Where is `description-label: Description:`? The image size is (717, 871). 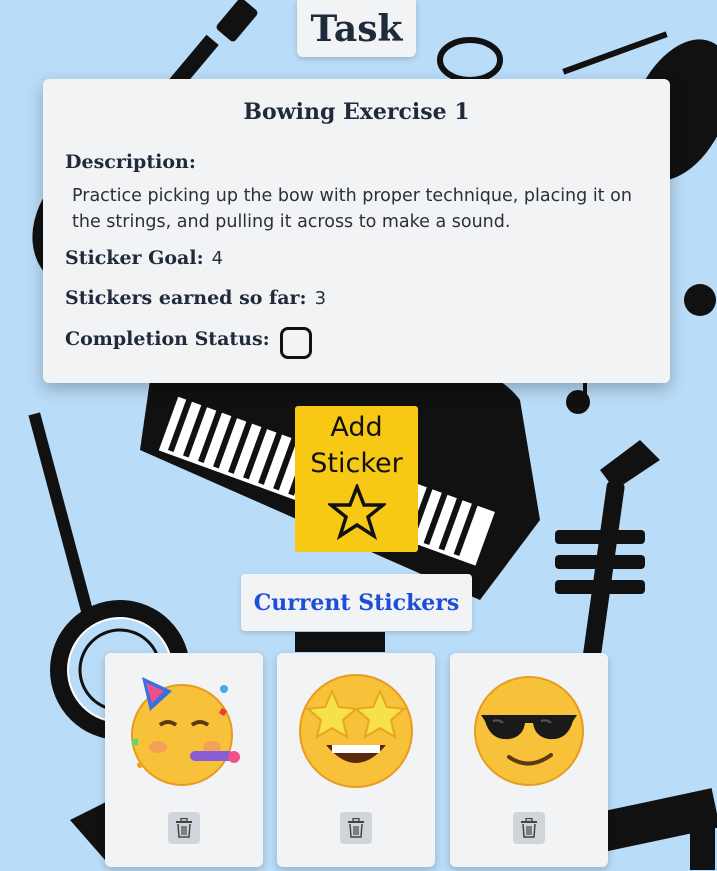
description-label: Description: is located at coordinates (130, 162).